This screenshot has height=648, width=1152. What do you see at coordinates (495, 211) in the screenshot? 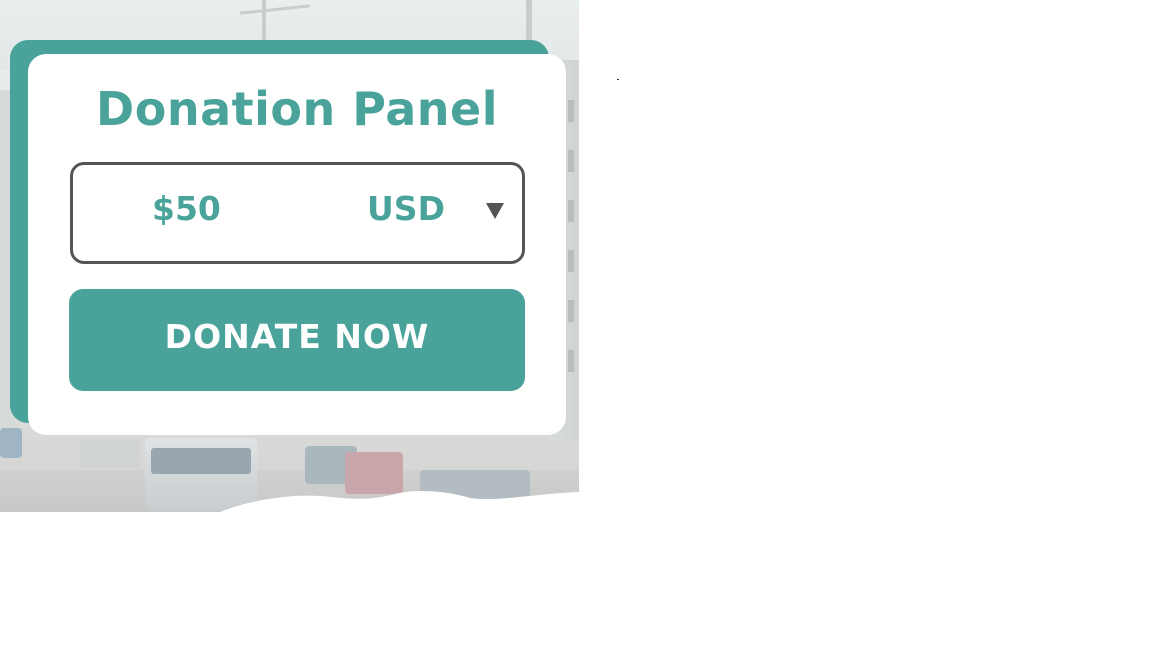
I see `caret-down-icon` at bounding box center [495, 211].